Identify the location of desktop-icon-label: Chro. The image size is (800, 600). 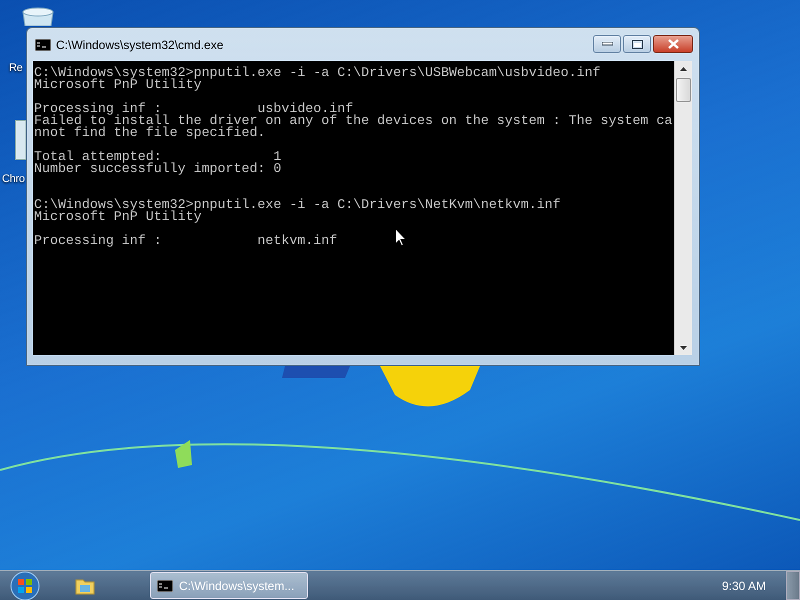
(13, 179).